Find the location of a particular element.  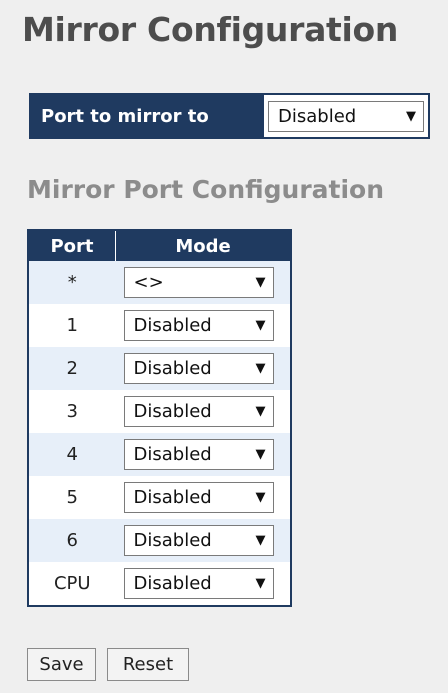

table-row: 5 Disabled ▼ is located at coordinates (159, 497).